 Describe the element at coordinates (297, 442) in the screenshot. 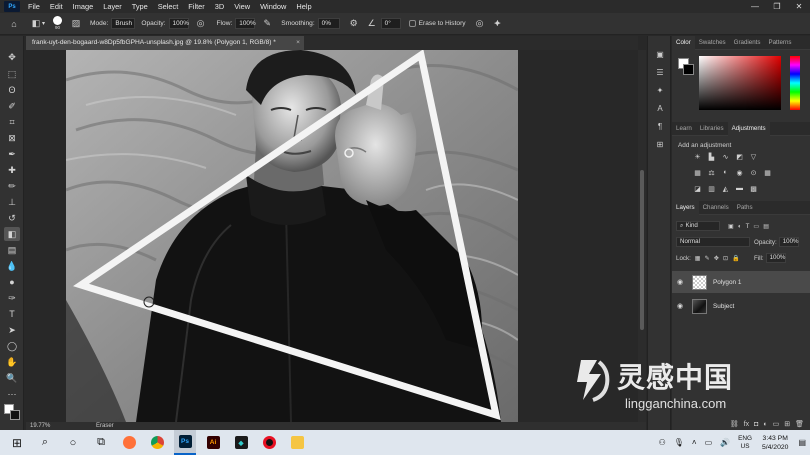

I see `file-explorer-icon` at that location.